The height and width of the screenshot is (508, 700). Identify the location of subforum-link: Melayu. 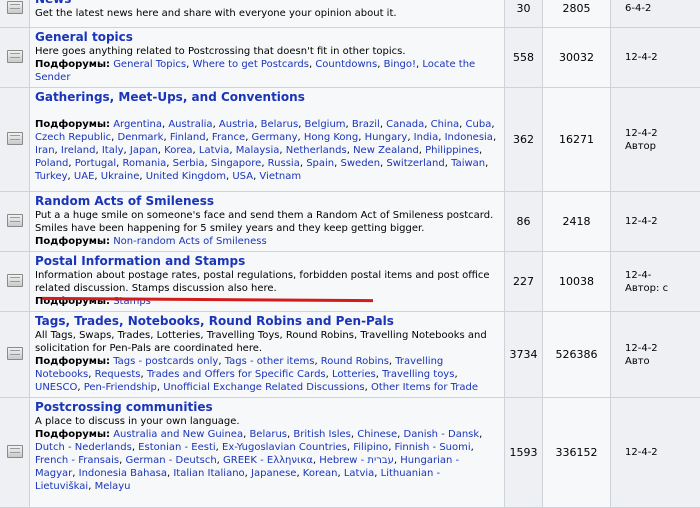
(113, 486).